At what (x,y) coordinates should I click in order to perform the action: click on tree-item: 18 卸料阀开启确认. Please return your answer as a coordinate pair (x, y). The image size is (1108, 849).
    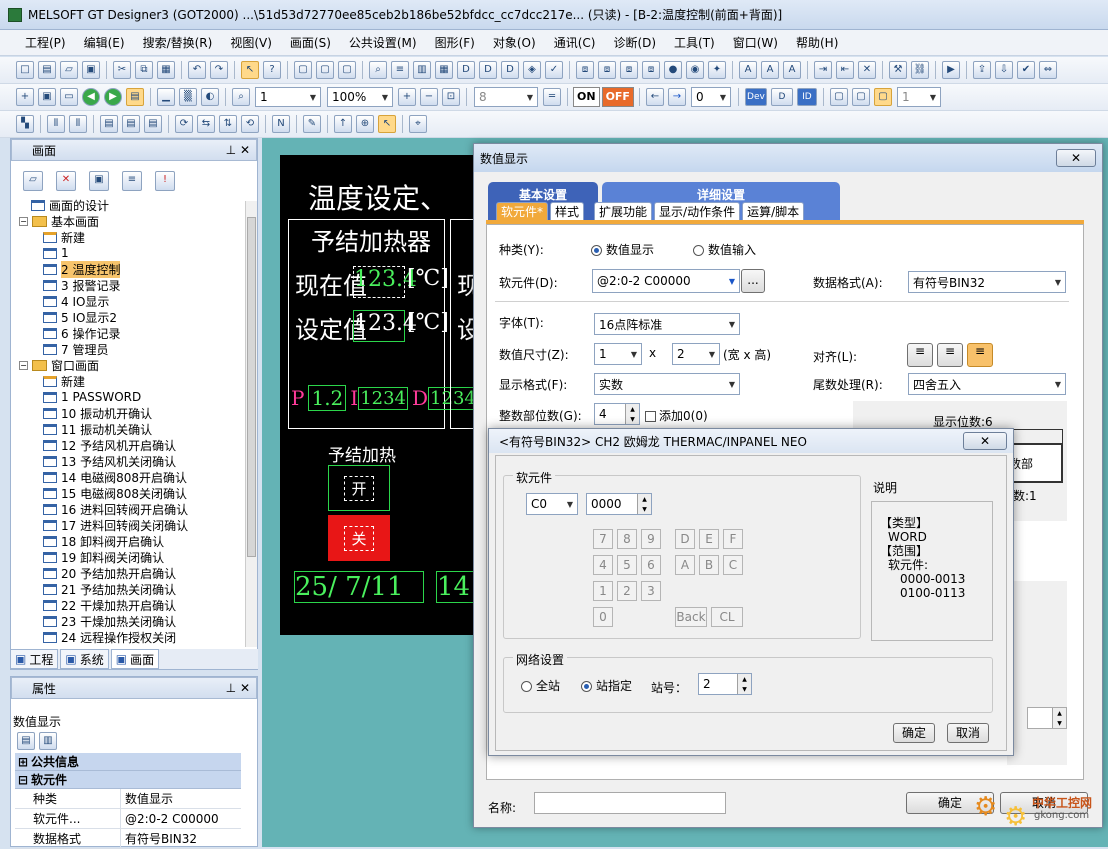
    Looking at the image, I should click on (127, 541).